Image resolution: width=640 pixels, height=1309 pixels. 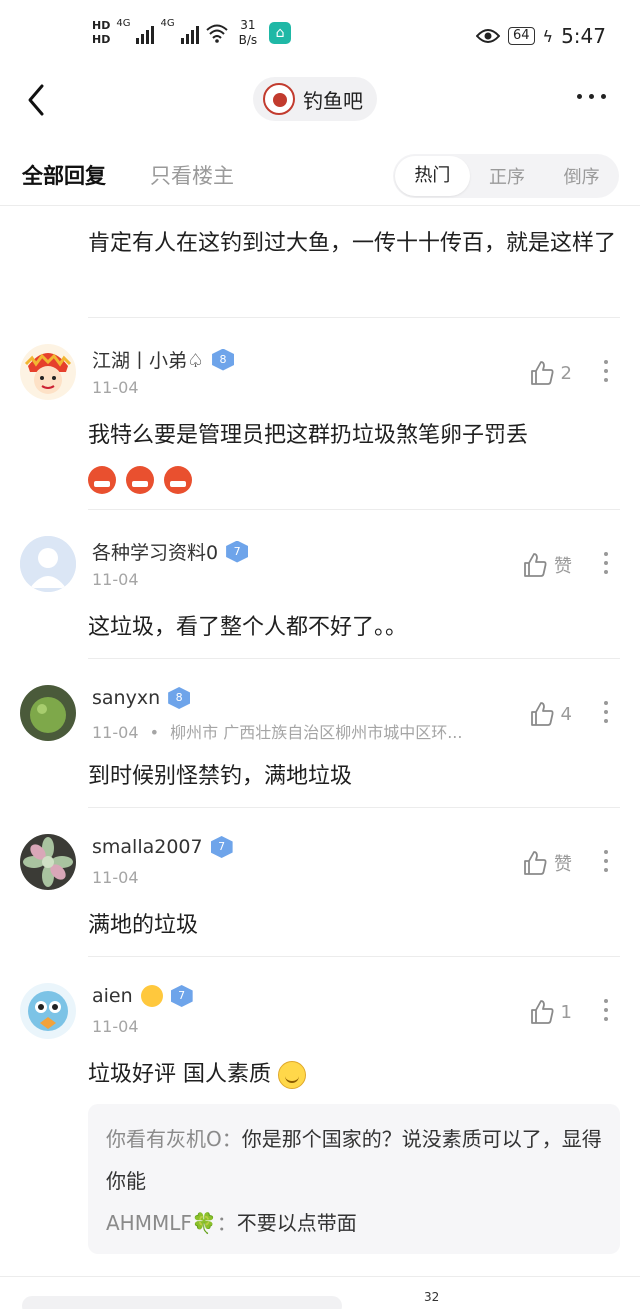 I want to click on username-row: 各种学习资料0 7, so click(x=170, y=551).